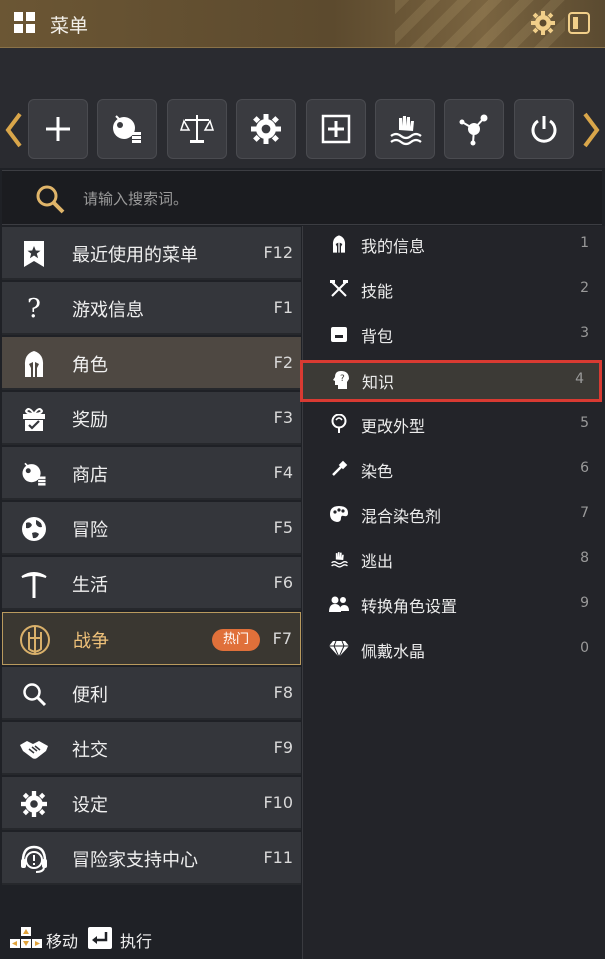 Image resolution: width=605 pixels, height=959 pixels. I want to click on palette-icon, so click(339, 514).